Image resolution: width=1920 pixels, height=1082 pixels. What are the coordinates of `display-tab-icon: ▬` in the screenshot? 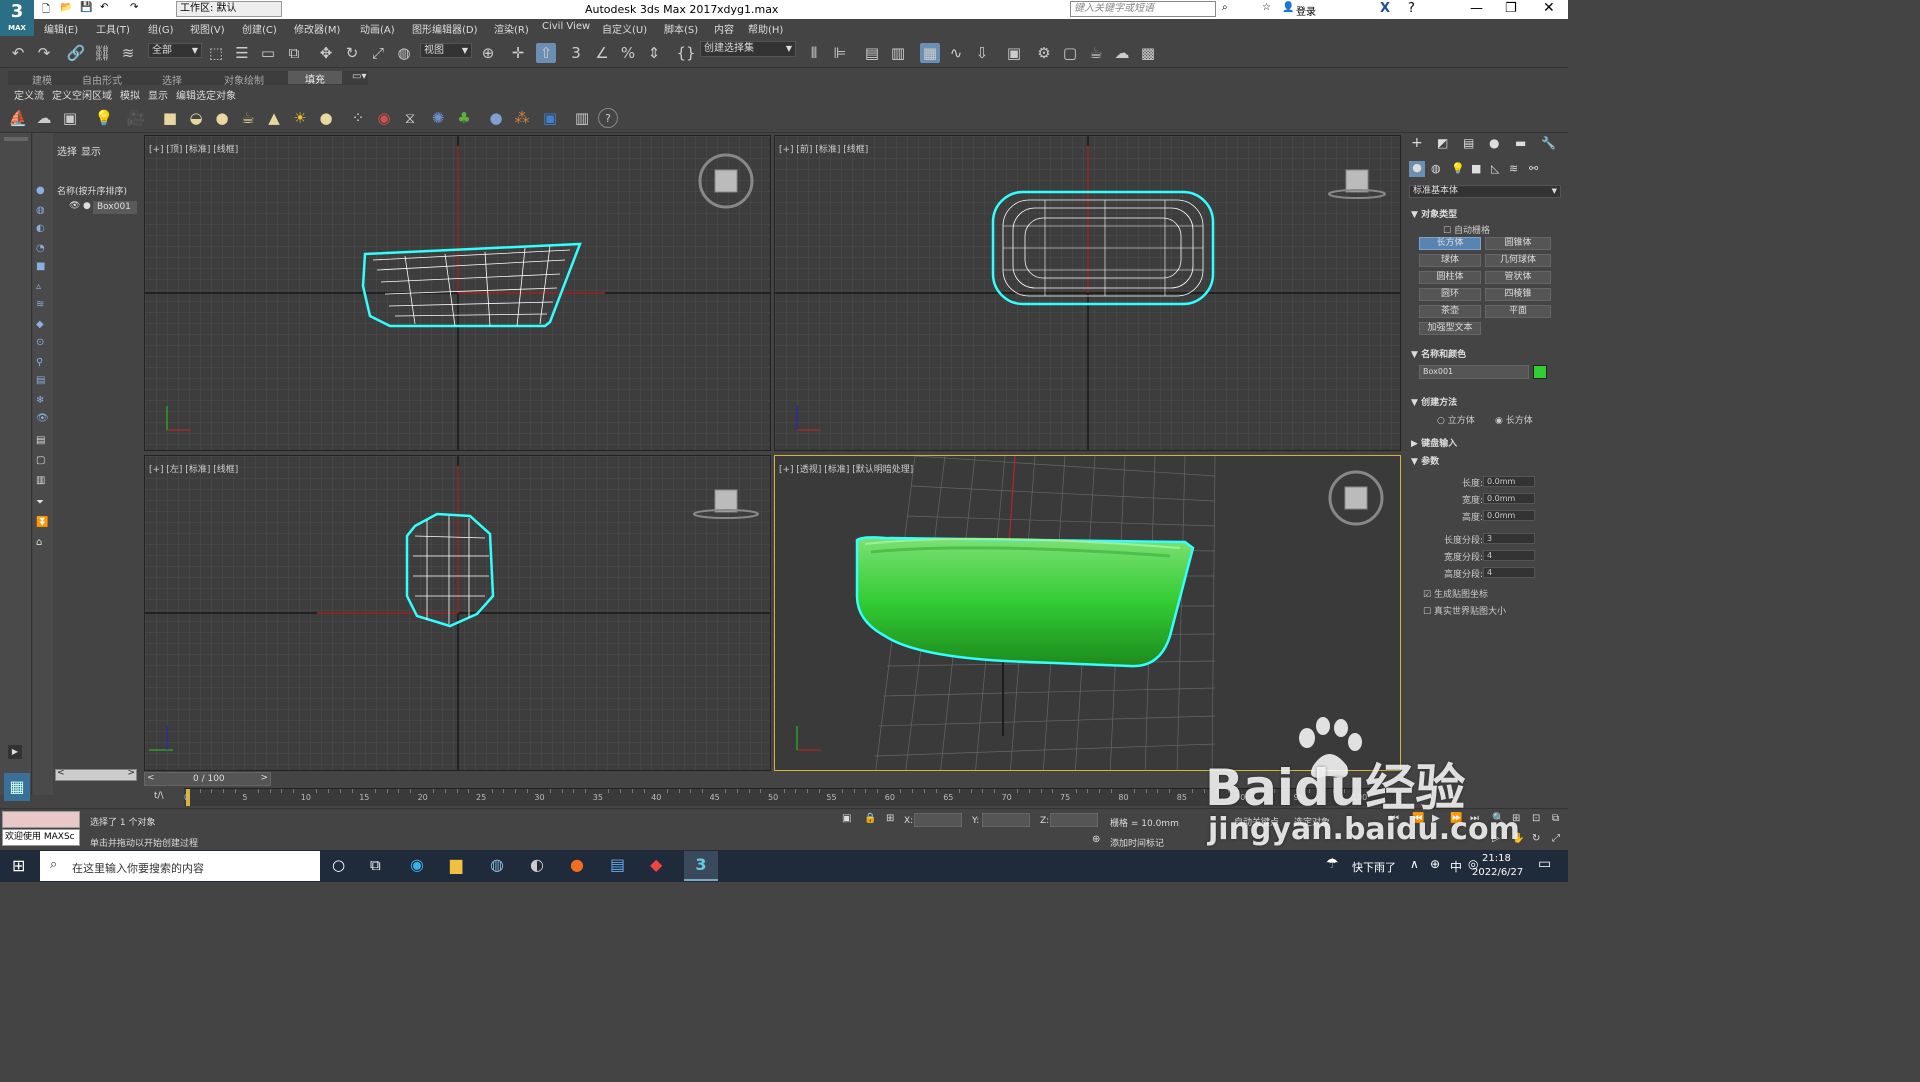 It's located at (1520, 143).